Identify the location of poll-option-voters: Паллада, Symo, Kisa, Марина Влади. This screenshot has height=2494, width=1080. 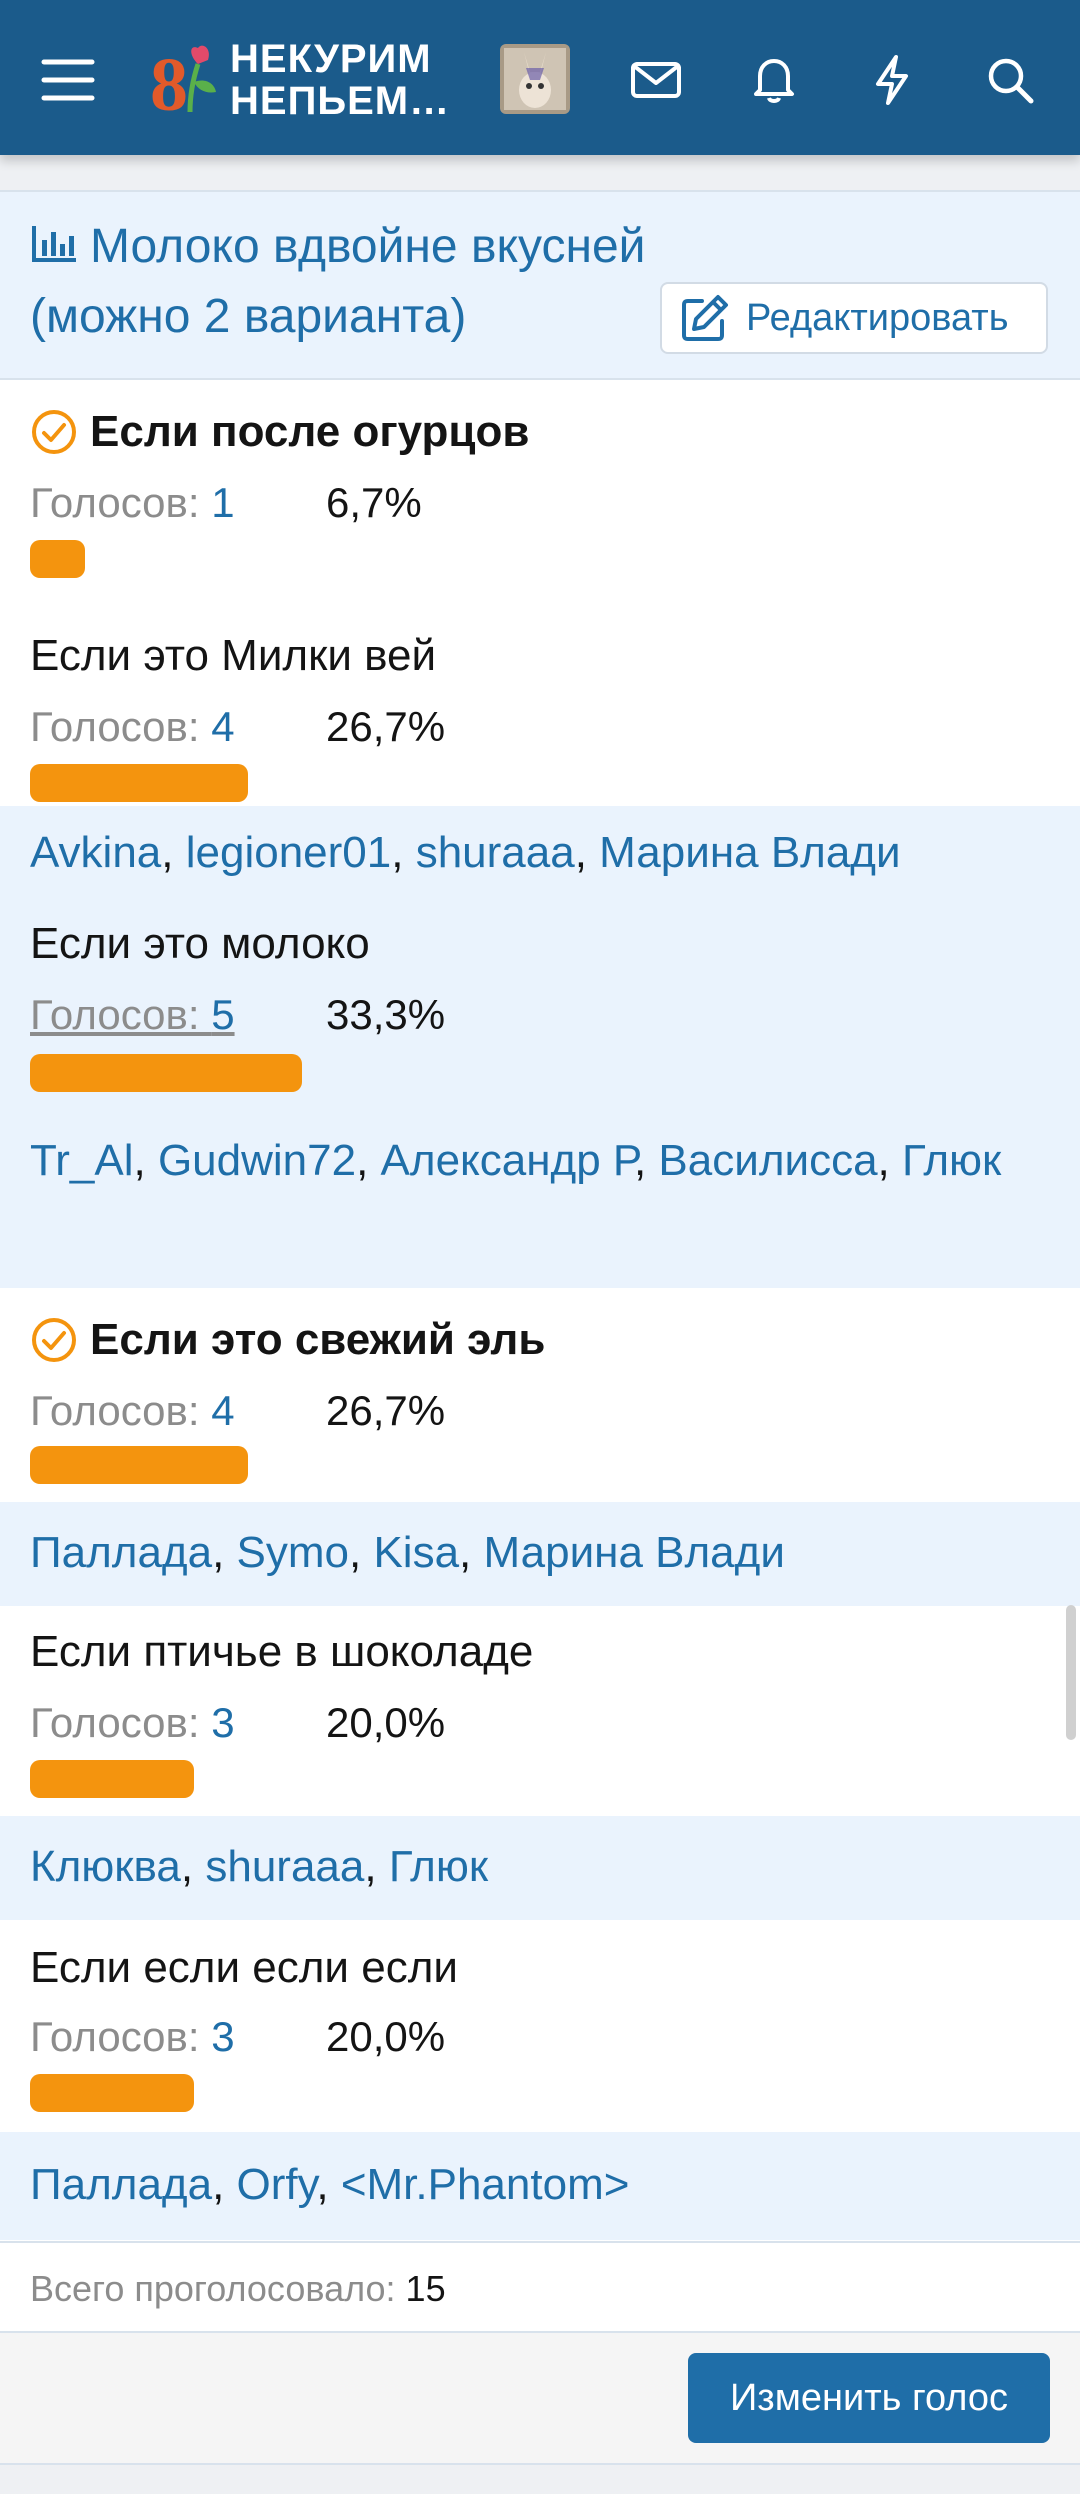
(540, 1554).